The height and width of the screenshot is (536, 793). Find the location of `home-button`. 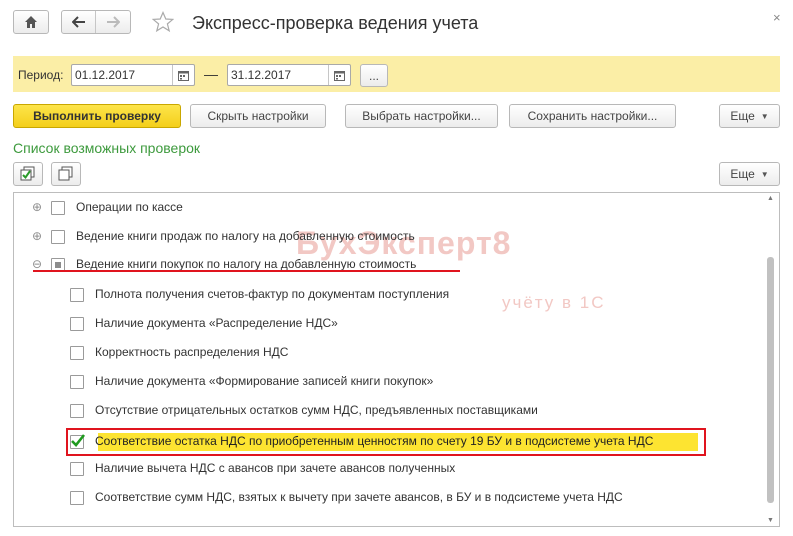

home-button is located at coordinates (31, 22).